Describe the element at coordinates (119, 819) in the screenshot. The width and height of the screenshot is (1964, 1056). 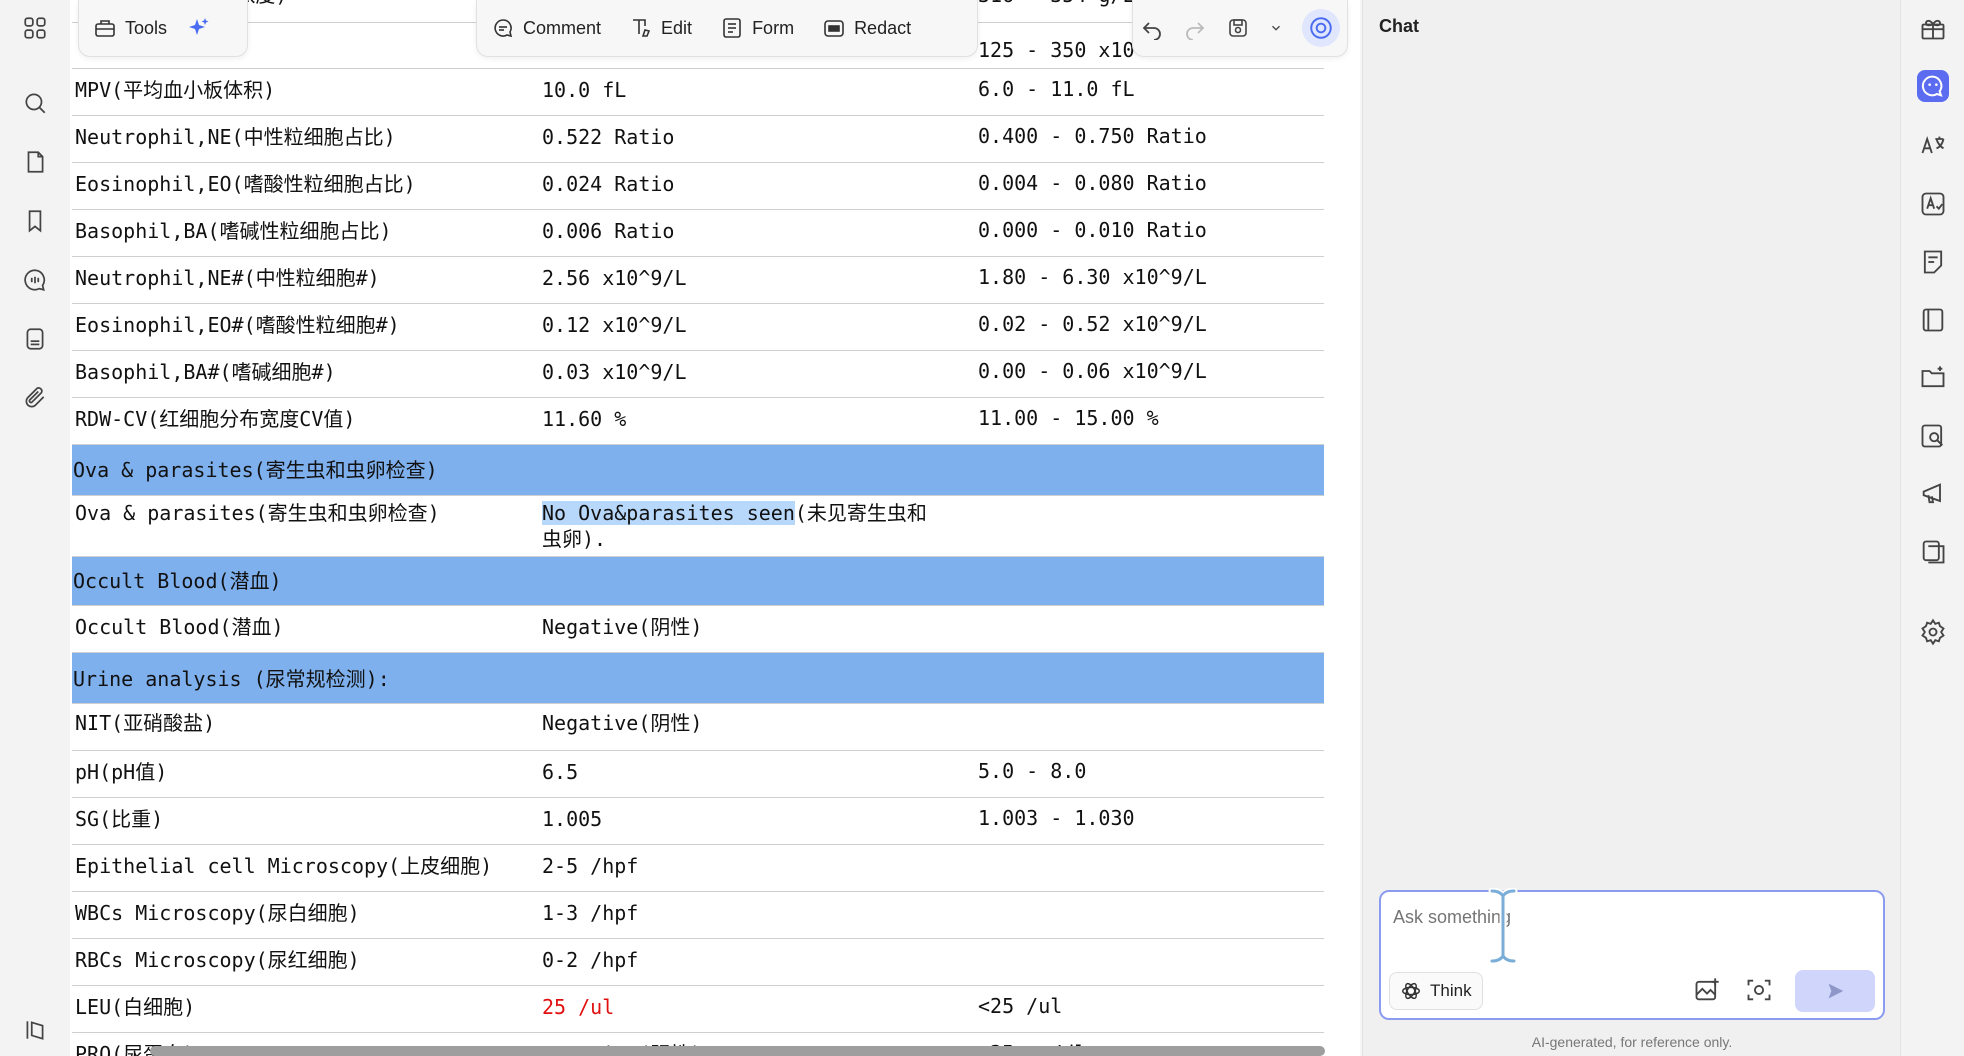
I see `test-name: SG(比重)` at that location.